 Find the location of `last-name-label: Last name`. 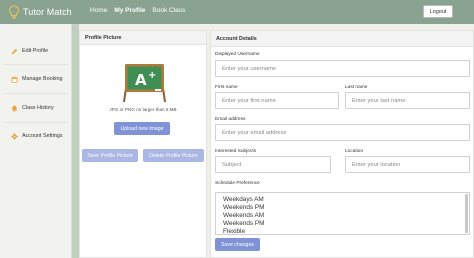

last-name-label: Last name is located at coordinates (356, 87).